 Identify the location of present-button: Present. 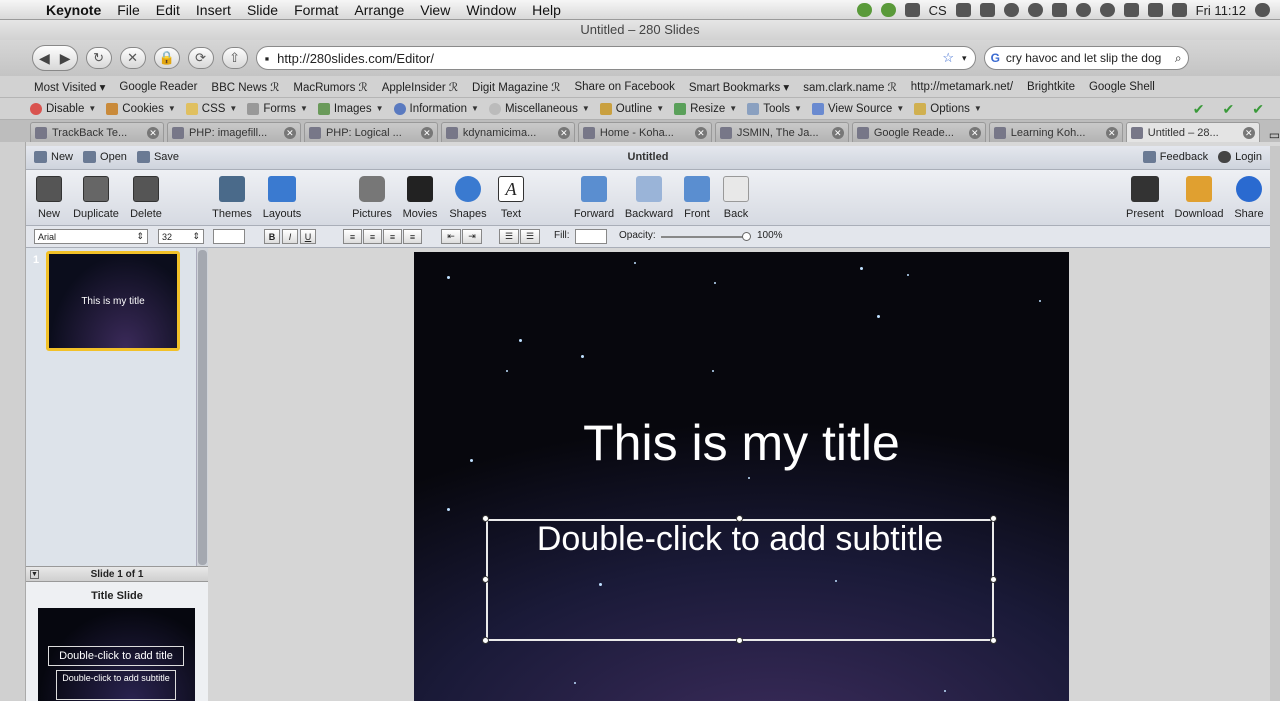
(1145, 198).